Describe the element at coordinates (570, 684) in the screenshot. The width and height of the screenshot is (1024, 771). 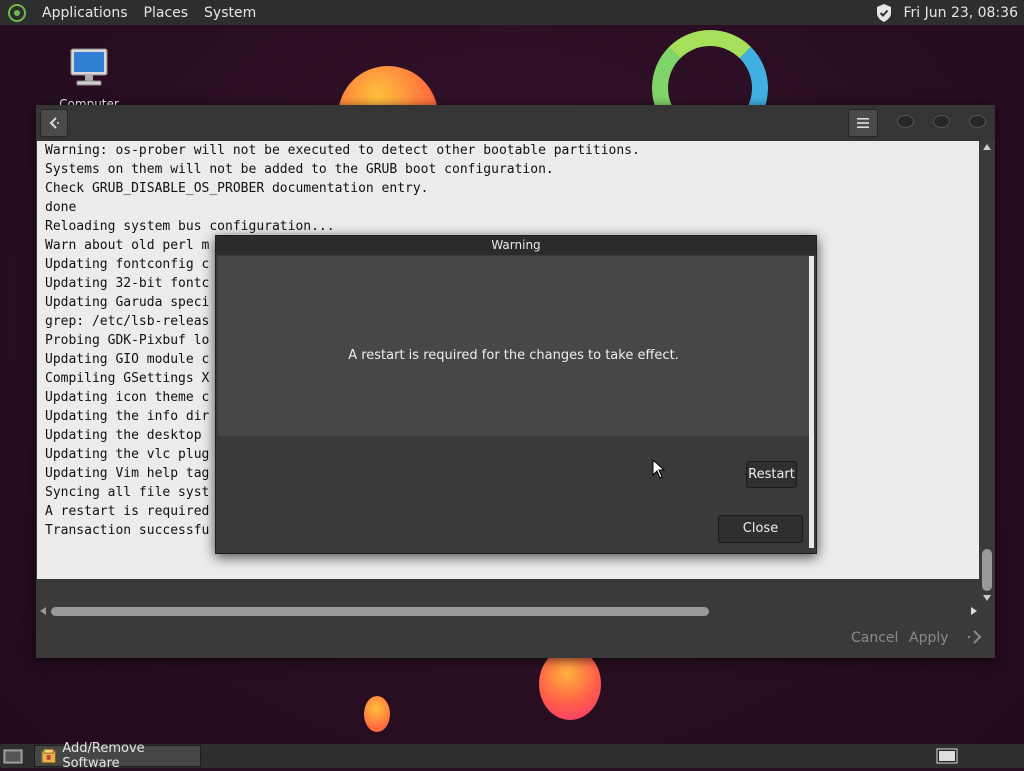
I see `wallpaper-orange-blob-bottom` at that location.